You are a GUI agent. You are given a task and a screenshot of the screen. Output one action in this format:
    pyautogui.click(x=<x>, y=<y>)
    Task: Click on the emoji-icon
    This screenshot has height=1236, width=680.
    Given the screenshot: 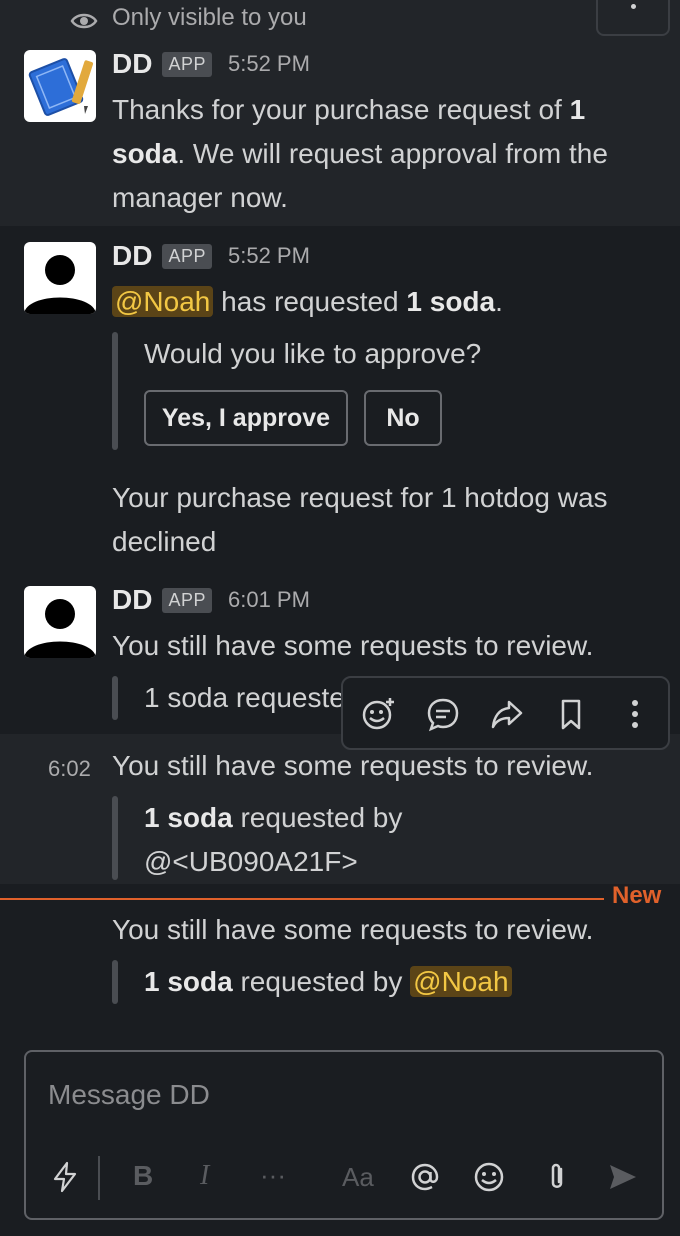 What is the action you would take?
    pyautogui.click(x=489, y=1177)
    